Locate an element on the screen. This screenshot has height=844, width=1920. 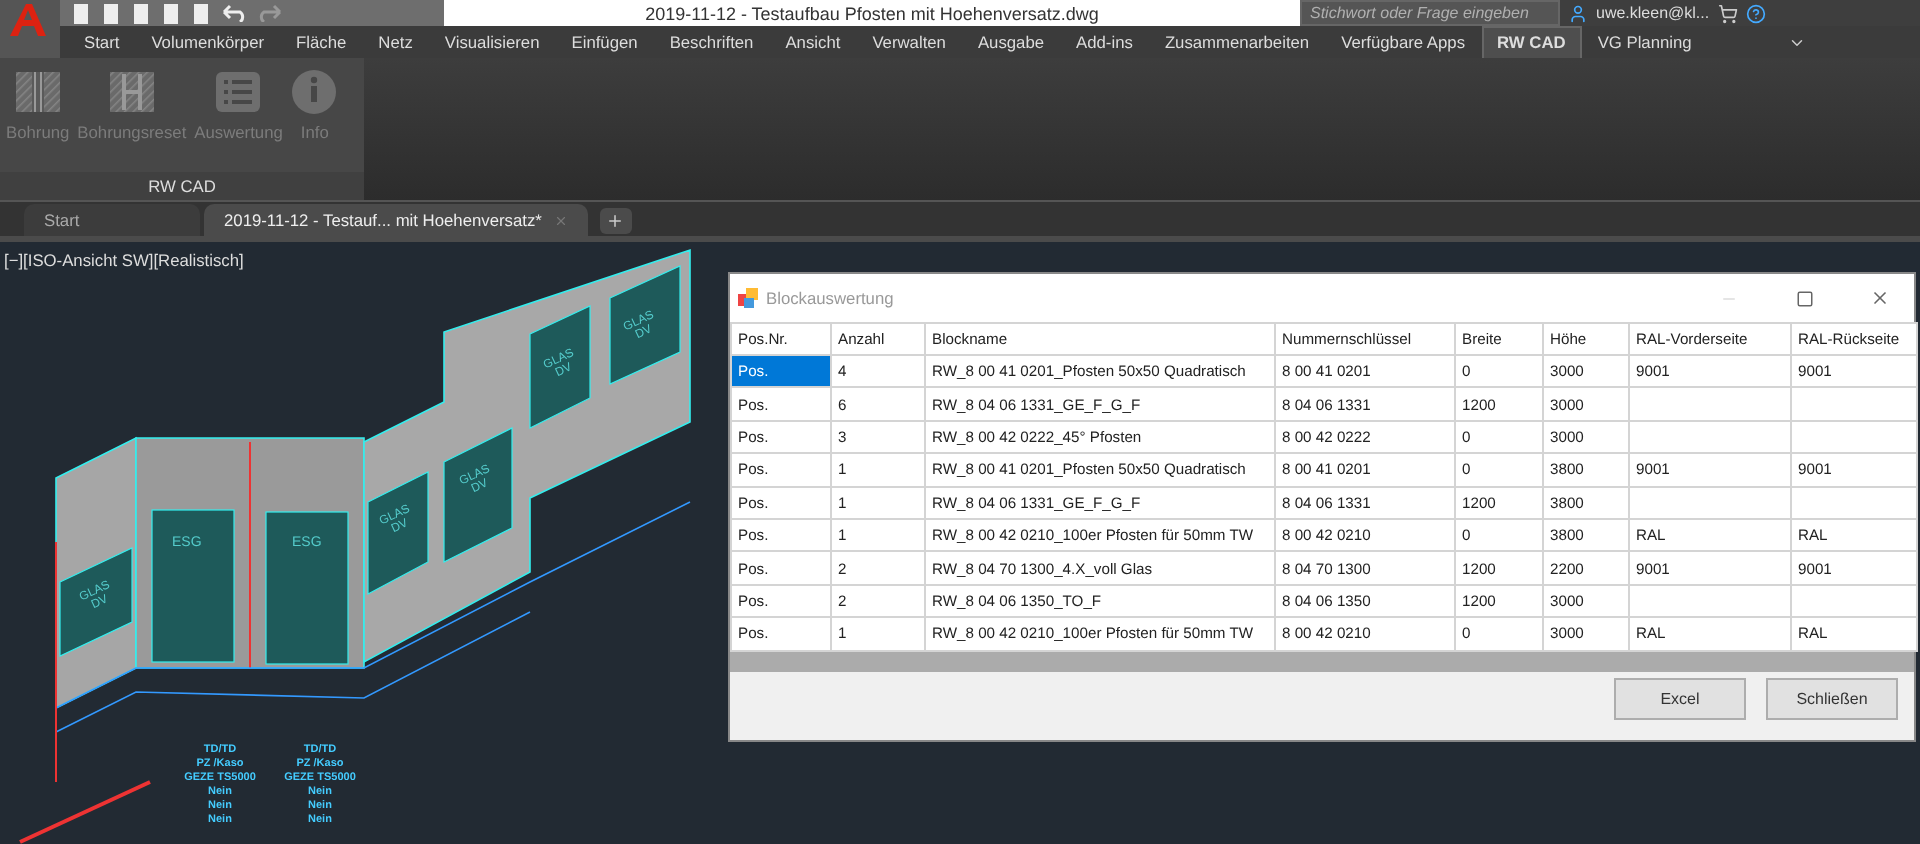
info-icon is located at coordinates (314, 92).